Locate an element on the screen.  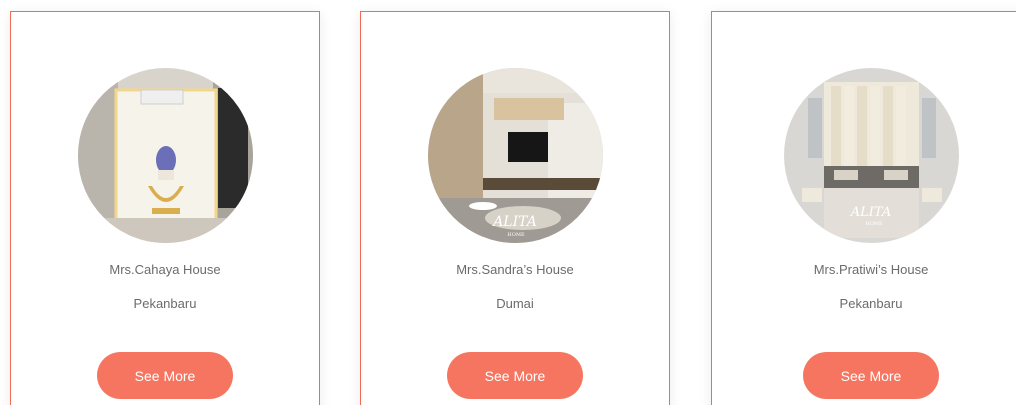
project-name: Mrs.Cahaya House is located at coordinates (165, 269).